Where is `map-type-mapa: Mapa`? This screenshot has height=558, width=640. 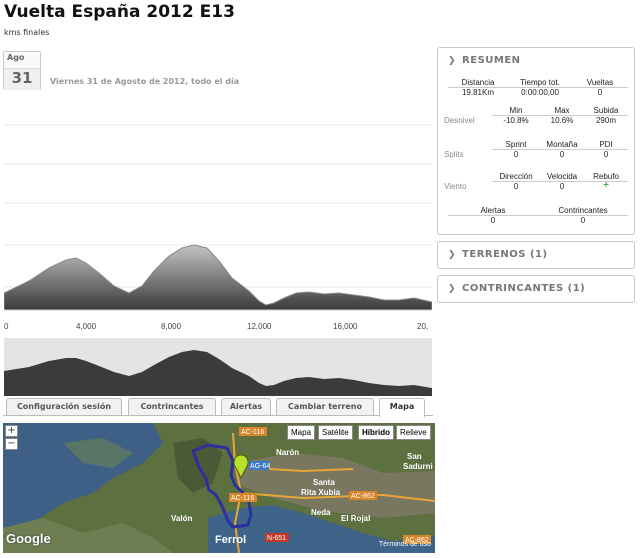
map-type-mapa: Mapa is located at coordinates (301, 432).